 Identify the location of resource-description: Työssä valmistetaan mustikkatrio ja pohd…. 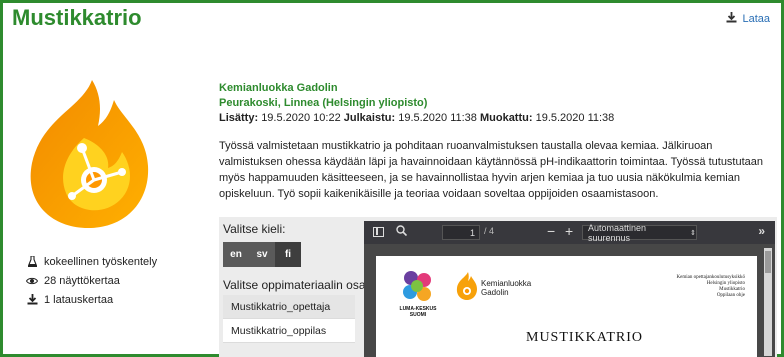
(491, 170).